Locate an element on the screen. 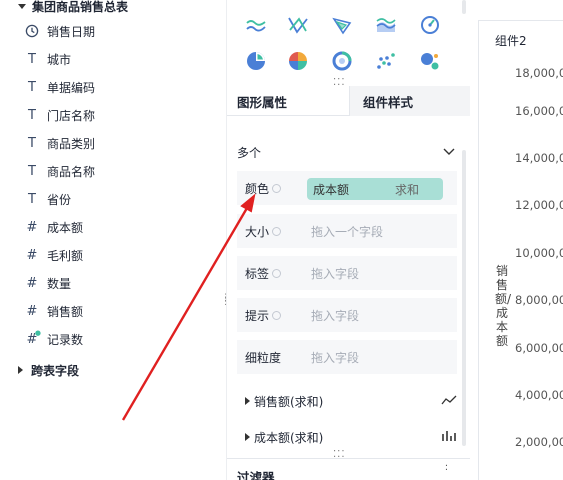 This screenshot has height=480, width=563. color-label-wrap: 颜色 is located at coordinates (268, 188).